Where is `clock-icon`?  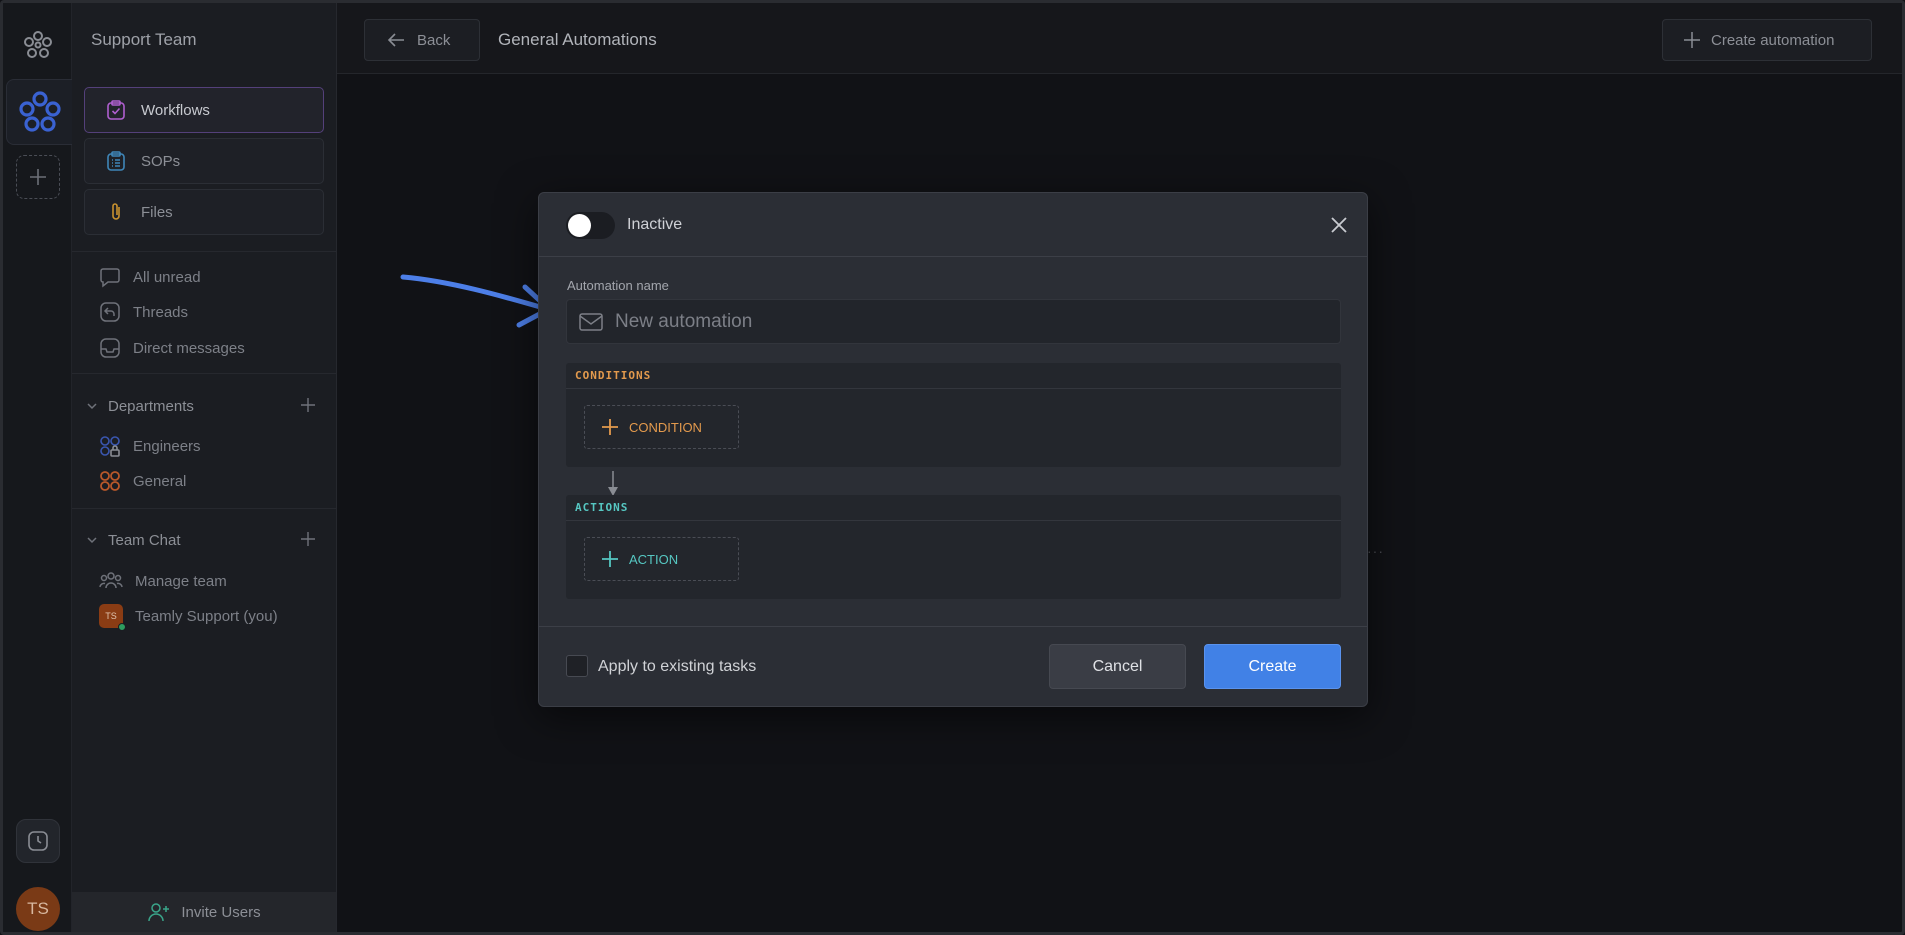
clock-icon is located at coordinates (38, 841).